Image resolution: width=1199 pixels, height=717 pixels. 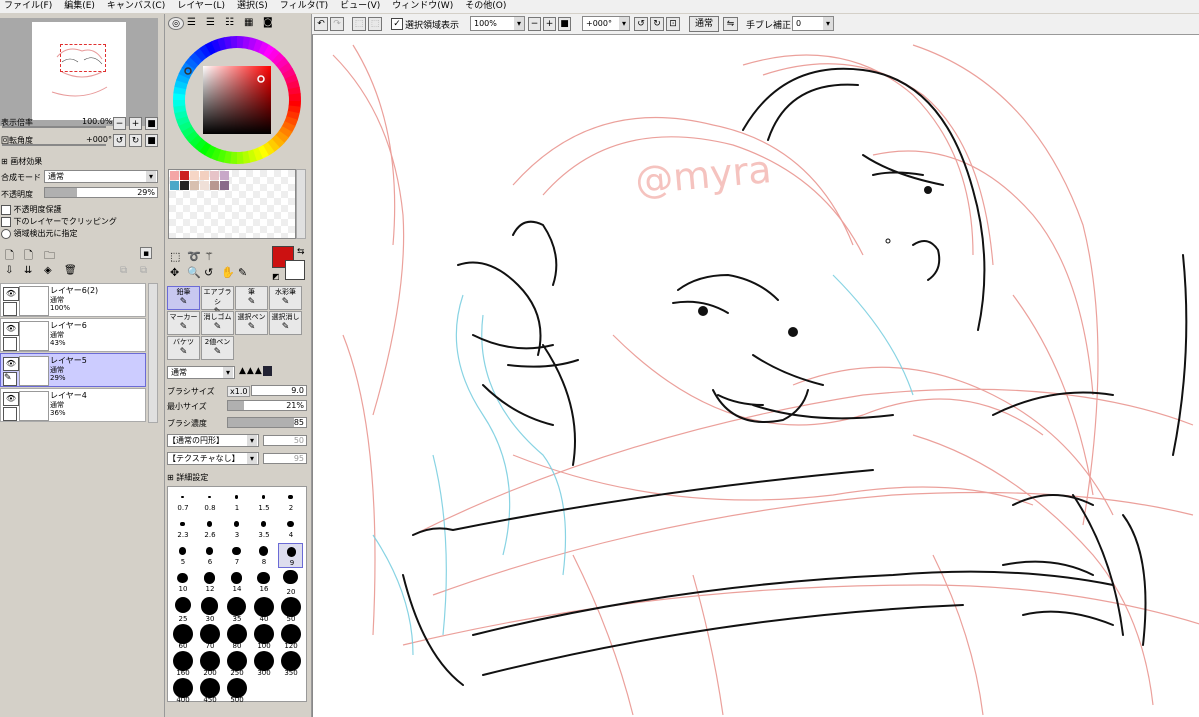 What do you see at coordinates (182, 555) in the screenshot?
I see `brush-size-cell: 5` at bounding box center [182, 555].